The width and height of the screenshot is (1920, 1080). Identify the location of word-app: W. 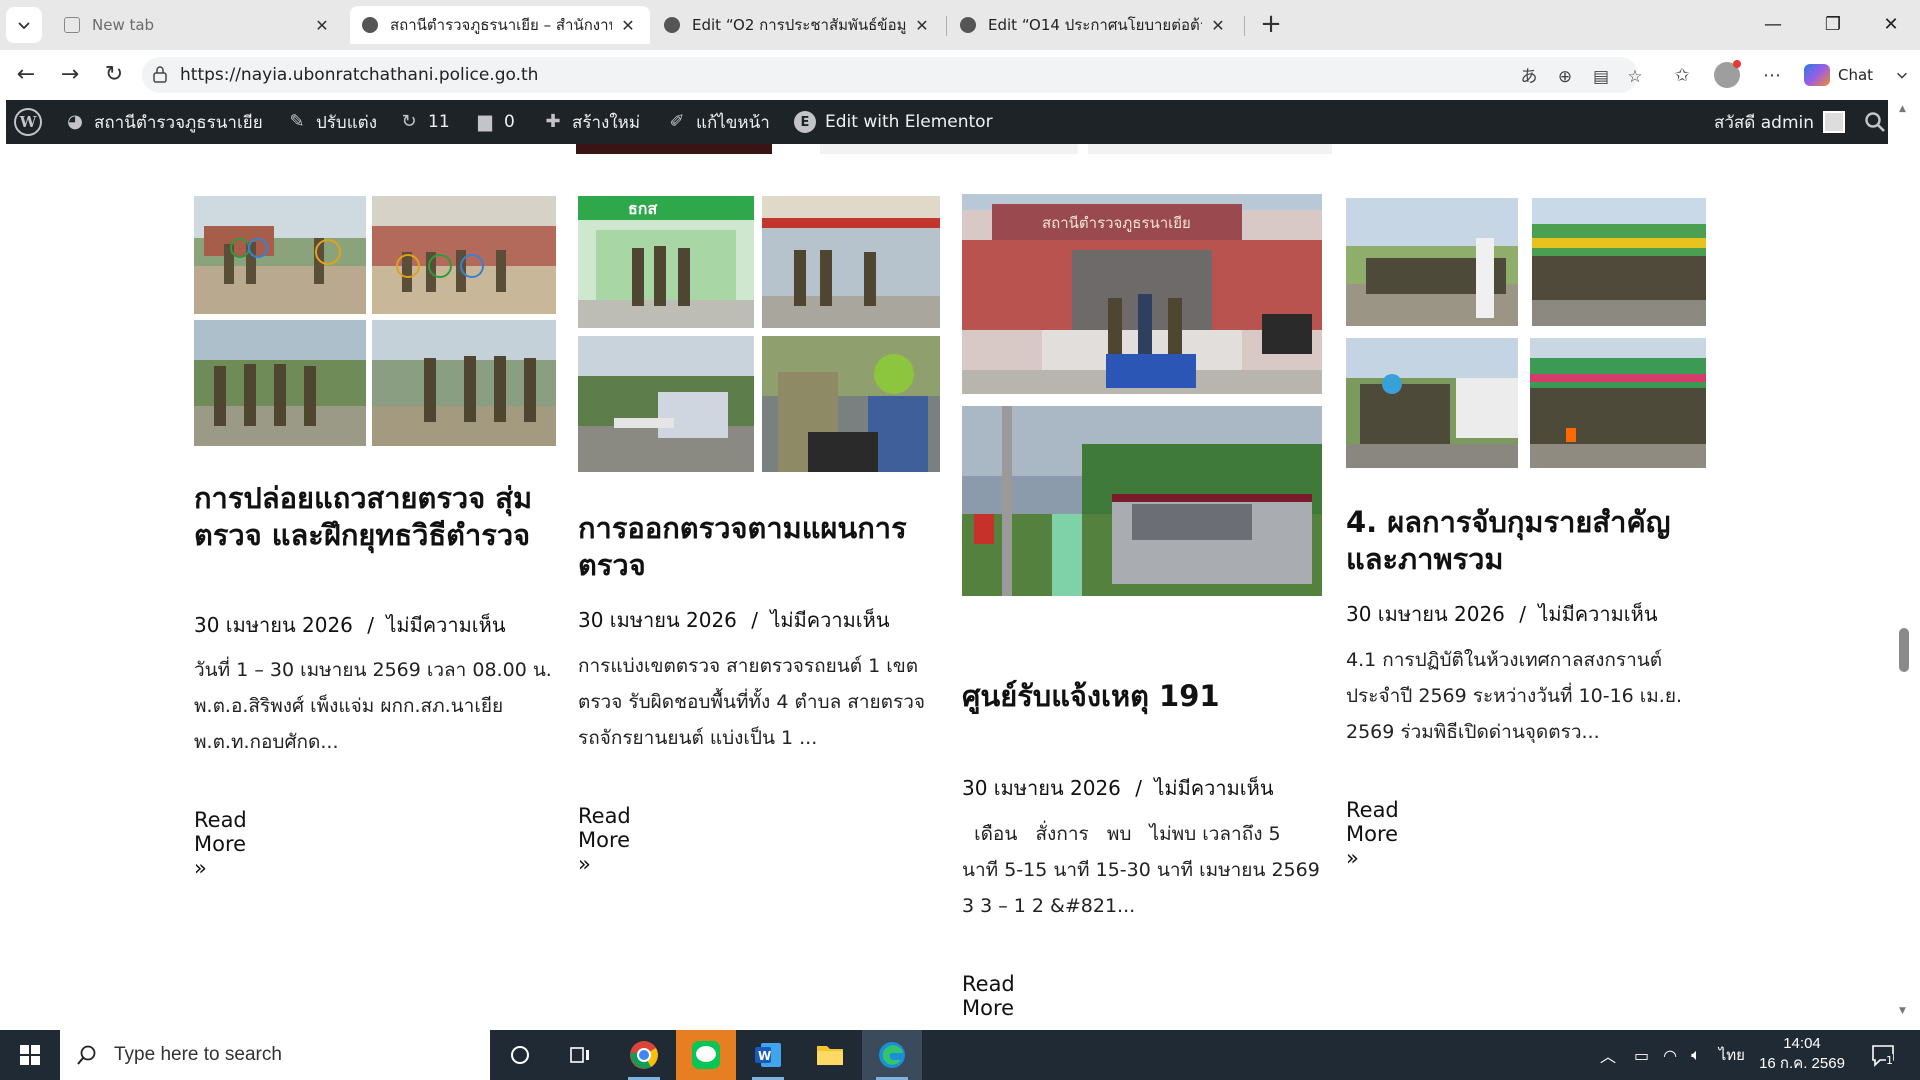
(768, 1055).